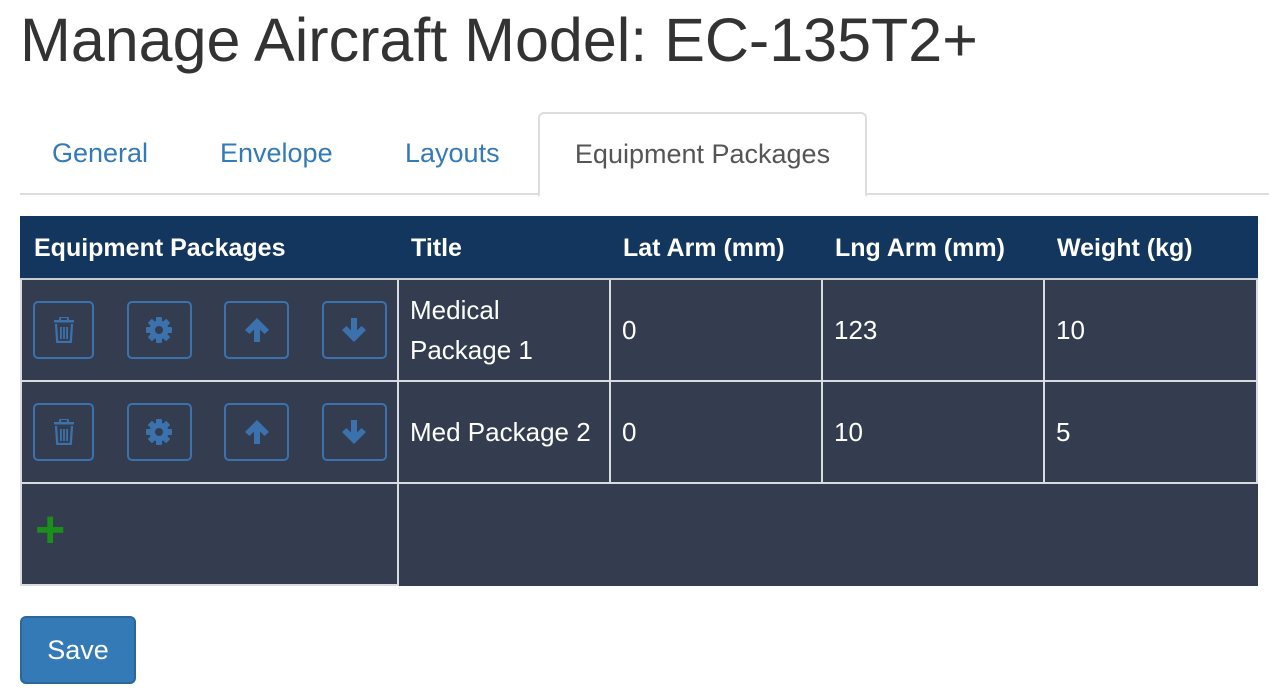  I want to click on add-row-filler, so click(827, 534).